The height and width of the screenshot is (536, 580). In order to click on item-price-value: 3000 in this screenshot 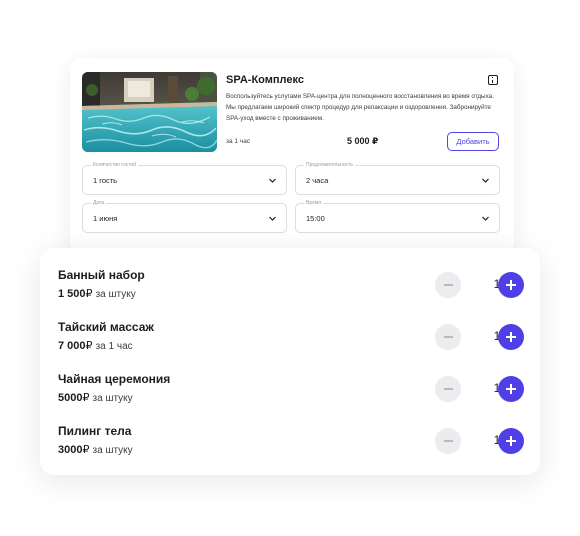, I will do `click(70, 450)`.